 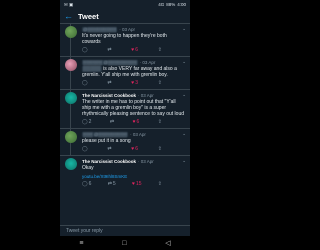 I want to click on reply-placeholder: Tweet your reply, so click(x=84, y=231).